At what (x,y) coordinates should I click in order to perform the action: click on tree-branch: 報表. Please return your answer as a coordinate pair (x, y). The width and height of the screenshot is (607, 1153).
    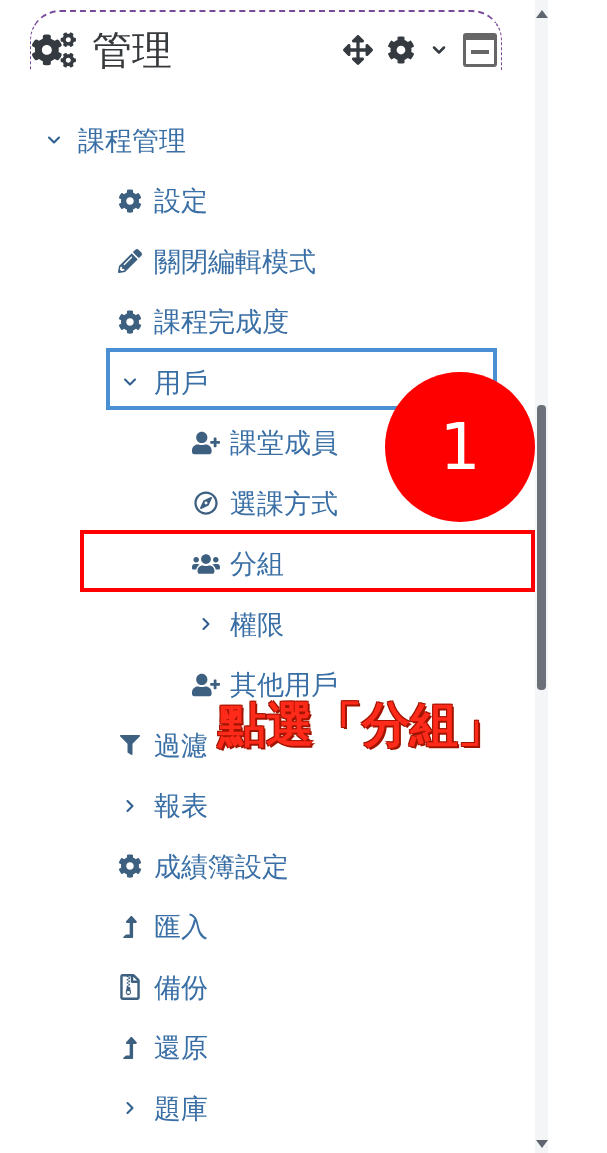
    Looking at the image, I should click on (181, 806).